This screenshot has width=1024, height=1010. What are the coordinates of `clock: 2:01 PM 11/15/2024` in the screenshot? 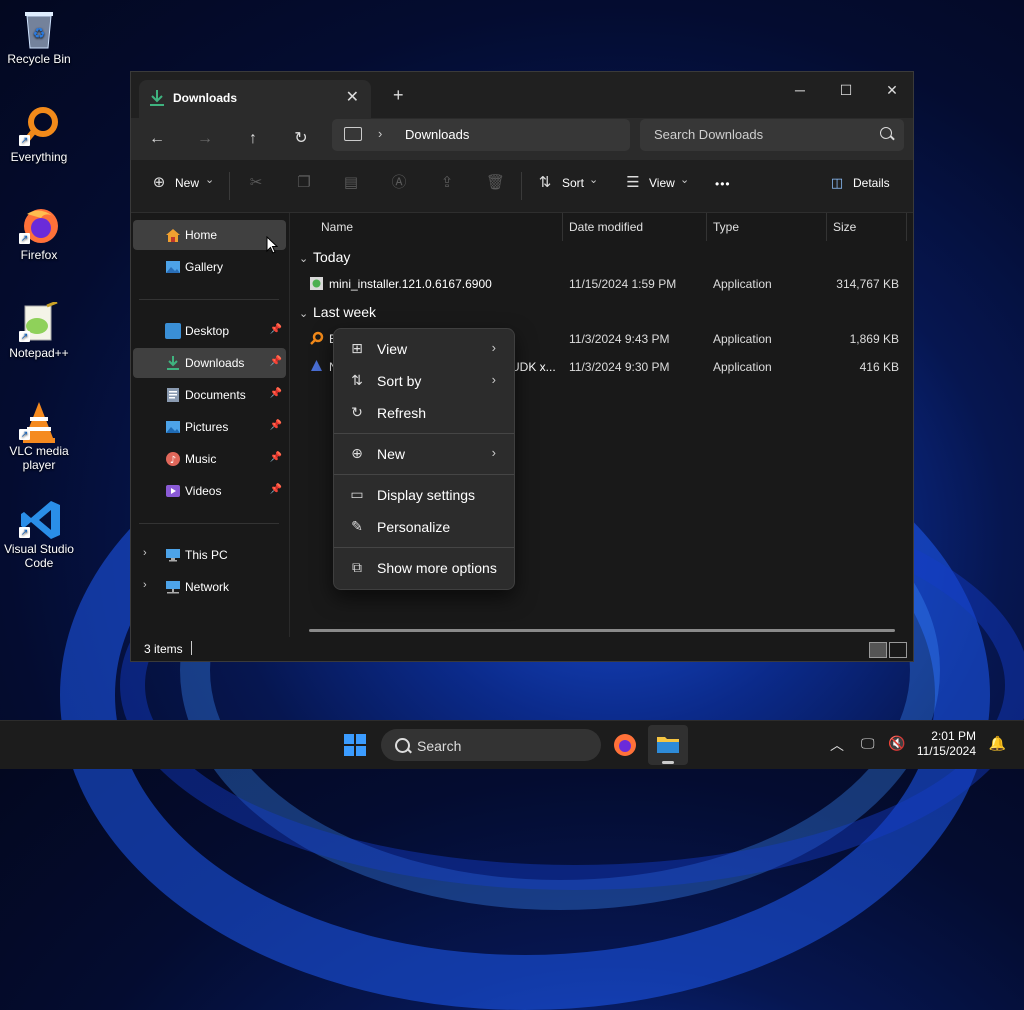 It's located at (946, 744).